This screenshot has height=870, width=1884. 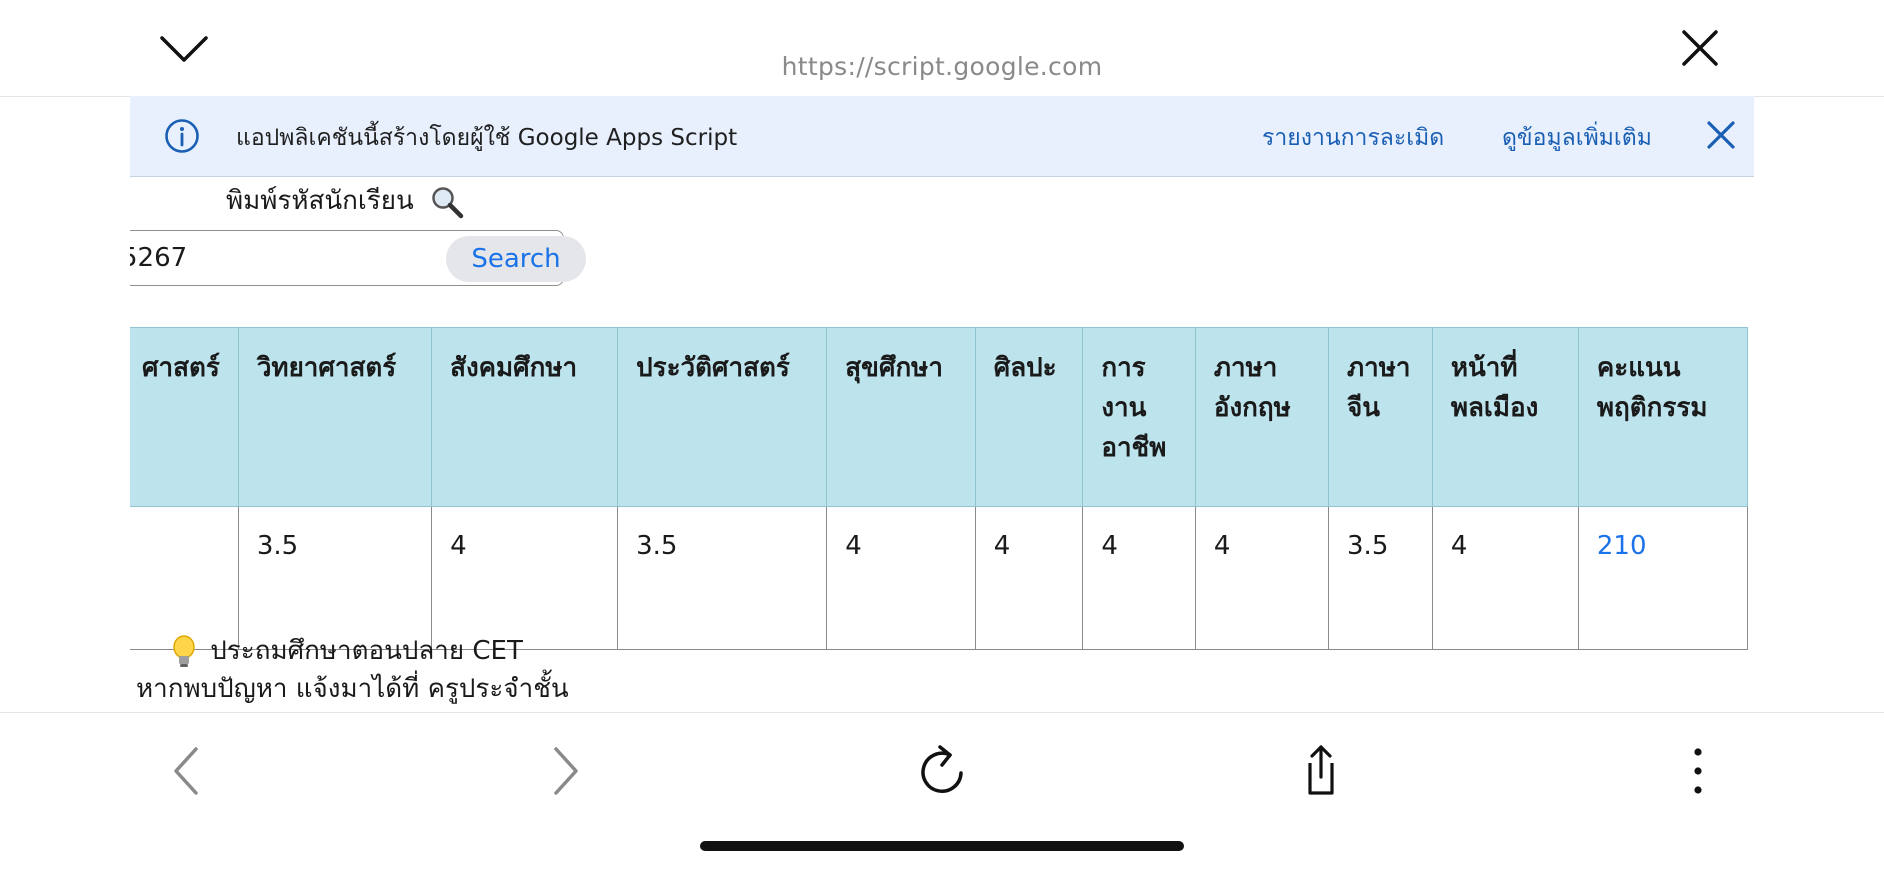 What do you see at coordinates (516, 259) in the screenshot?
I see `search-button: Search` at bounding box center [516, 259].